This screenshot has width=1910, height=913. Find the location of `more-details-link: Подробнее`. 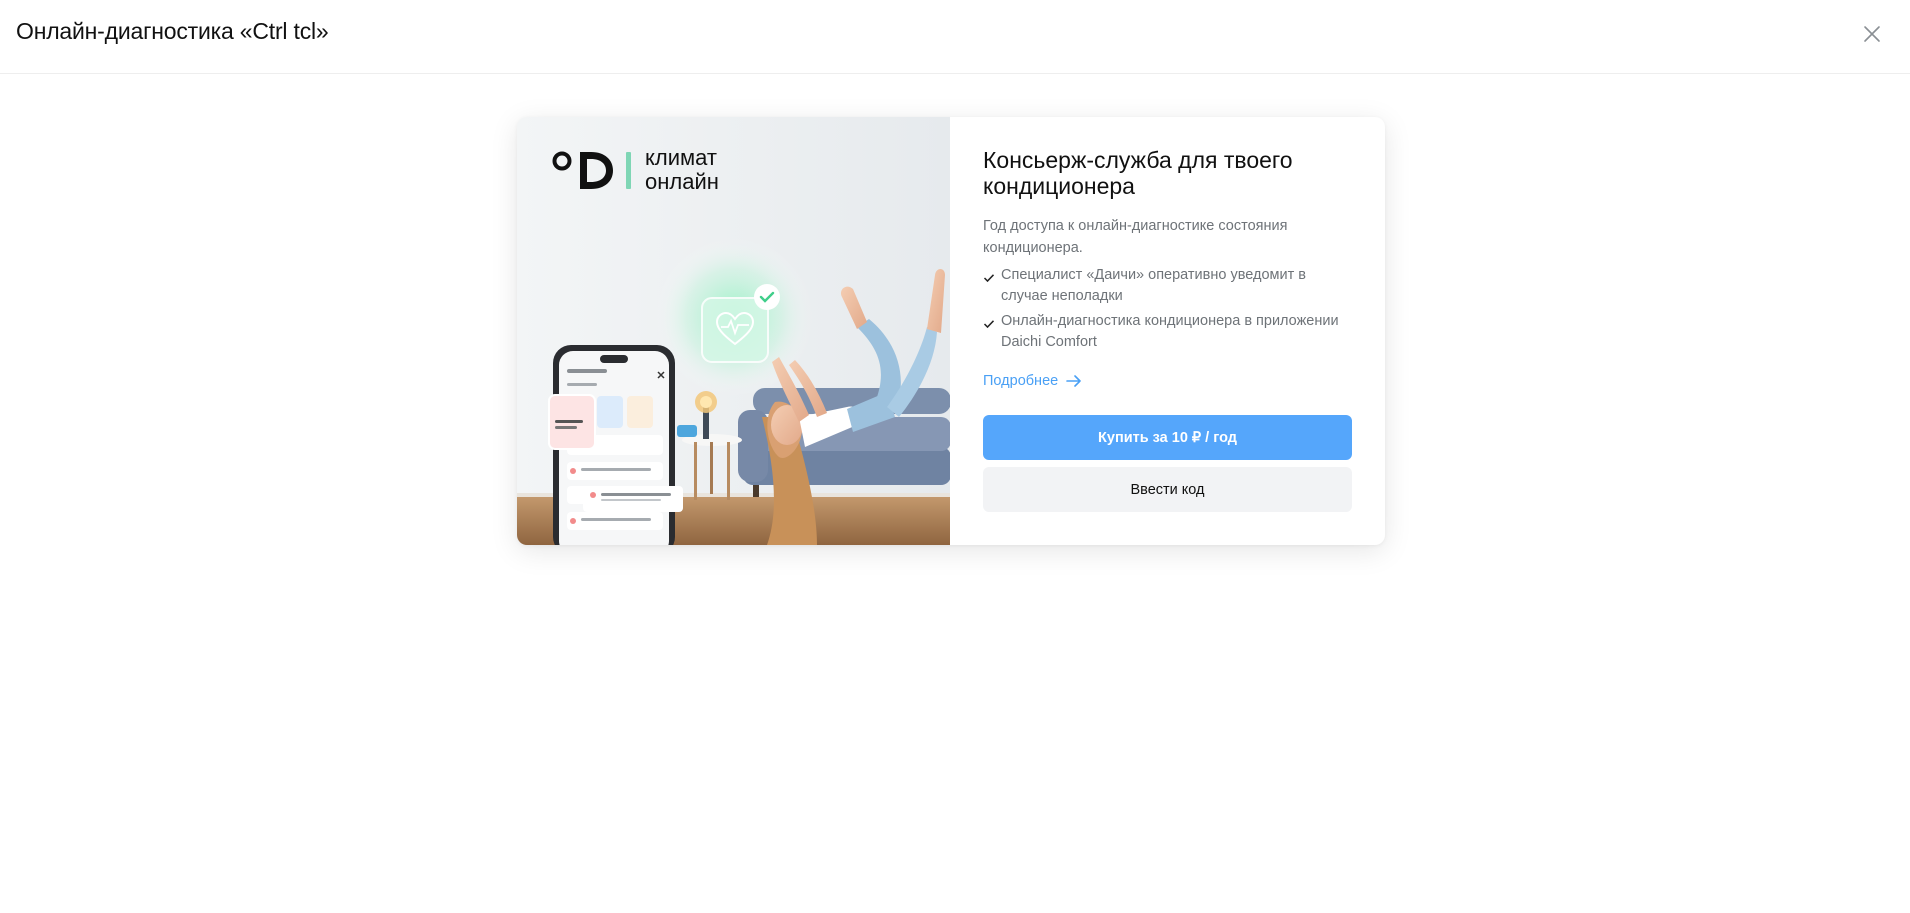

more-details-link: Подробнее is located at coordinates (1032, 381).